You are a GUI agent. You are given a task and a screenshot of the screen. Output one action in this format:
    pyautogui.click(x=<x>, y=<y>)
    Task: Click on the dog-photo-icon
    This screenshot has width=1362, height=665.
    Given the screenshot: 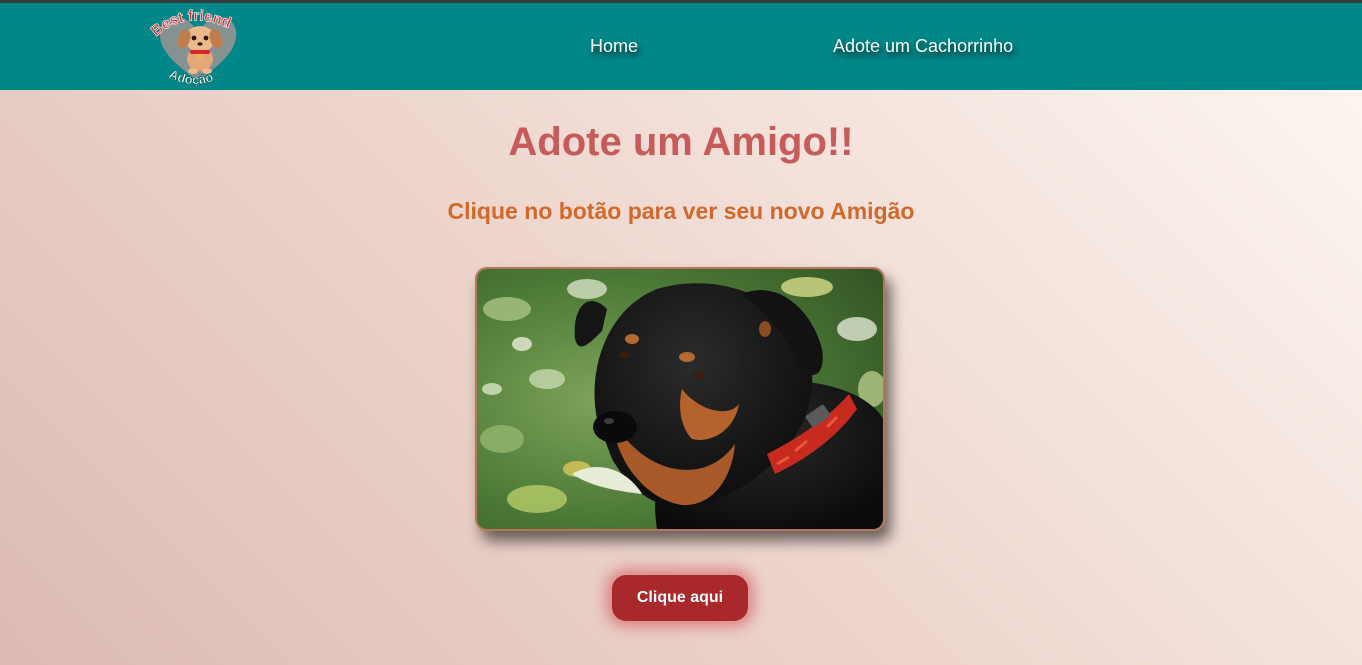 What is the action you would take?
    pyautogui.click(x=680, y=399)
    